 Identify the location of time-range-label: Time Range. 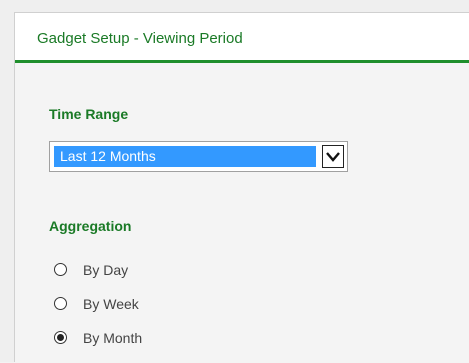
(89, 114).